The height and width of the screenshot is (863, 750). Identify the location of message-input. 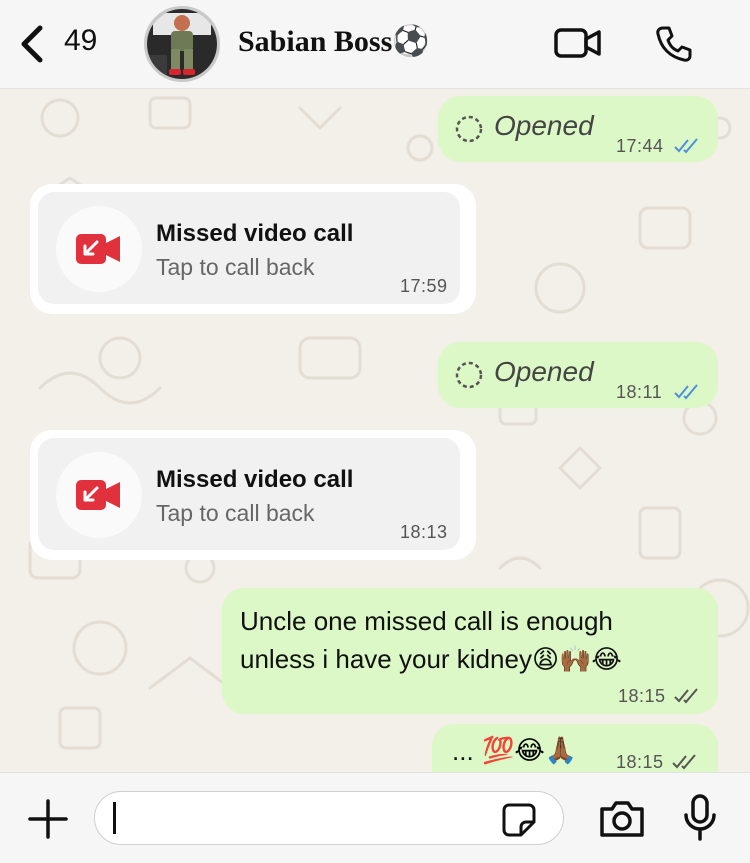
(329, 818).